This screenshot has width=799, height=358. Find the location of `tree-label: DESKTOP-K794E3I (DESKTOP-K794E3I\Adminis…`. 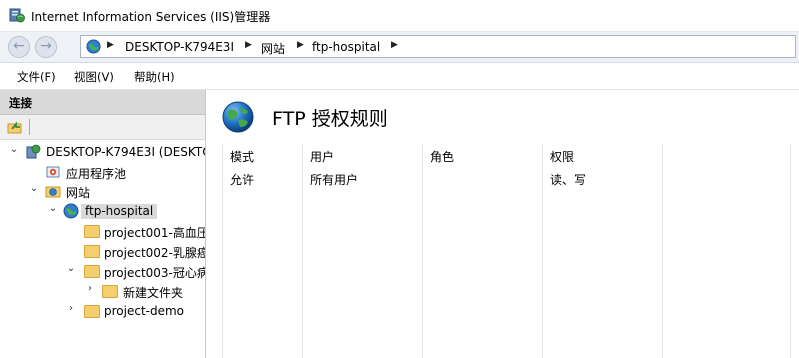

tree-label: DESKTOP-K794E3I (DESKTOP-K794E3I\Adminis… is located at coordinates (125, 152).